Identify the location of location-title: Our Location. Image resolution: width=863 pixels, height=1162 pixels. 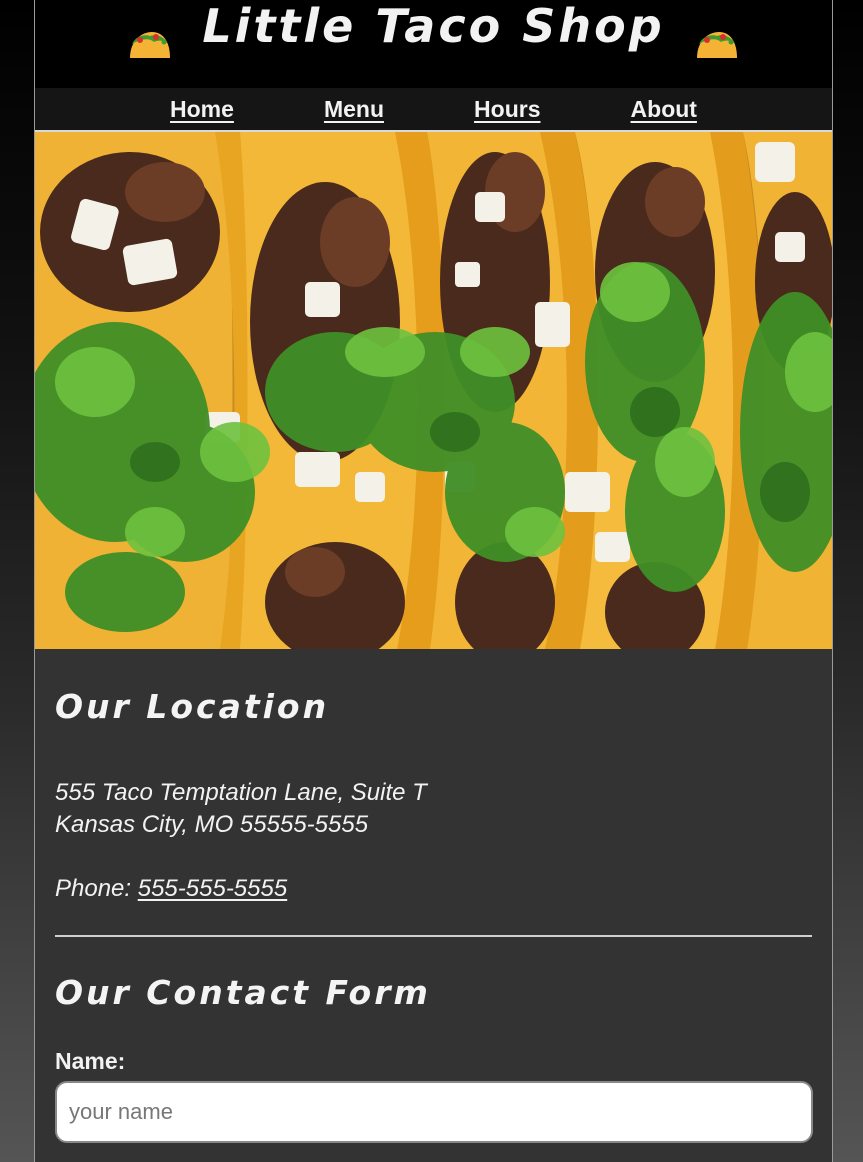
(192, 706).